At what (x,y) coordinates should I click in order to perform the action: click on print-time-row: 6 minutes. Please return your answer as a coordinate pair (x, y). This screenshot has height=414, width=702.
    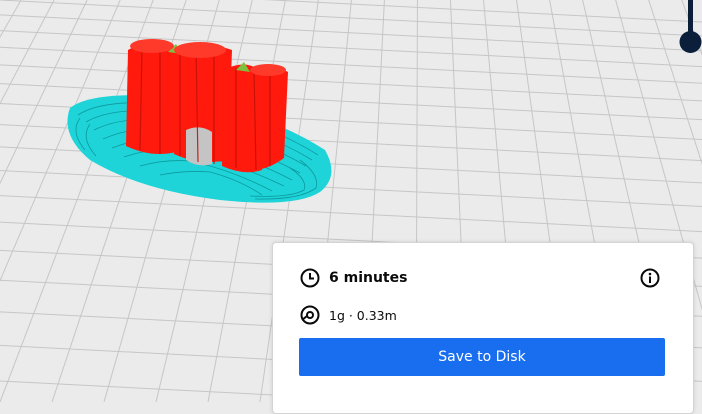
    Looking at the image, I should click on (353, 278).